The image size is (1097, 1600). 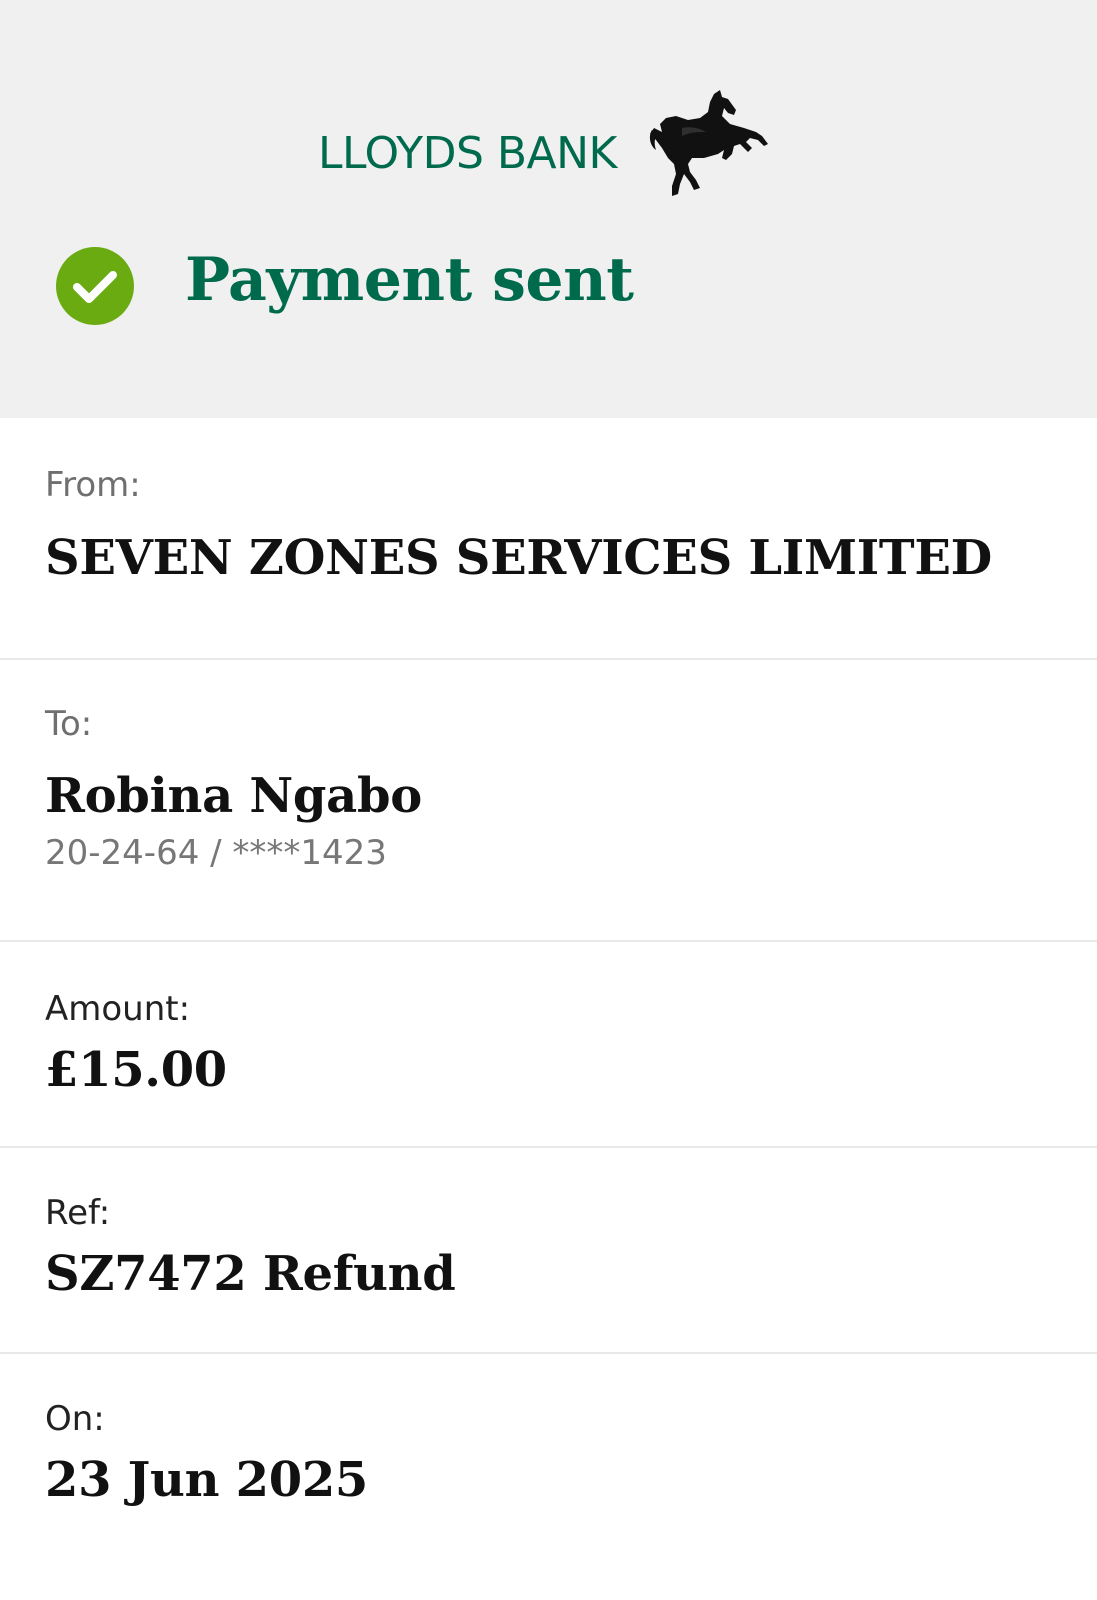 What do you see at coordinates (467, 153) in the screenshot?
I see `brand-name: LLOYDS BANK` at bounding box center [467, 153].